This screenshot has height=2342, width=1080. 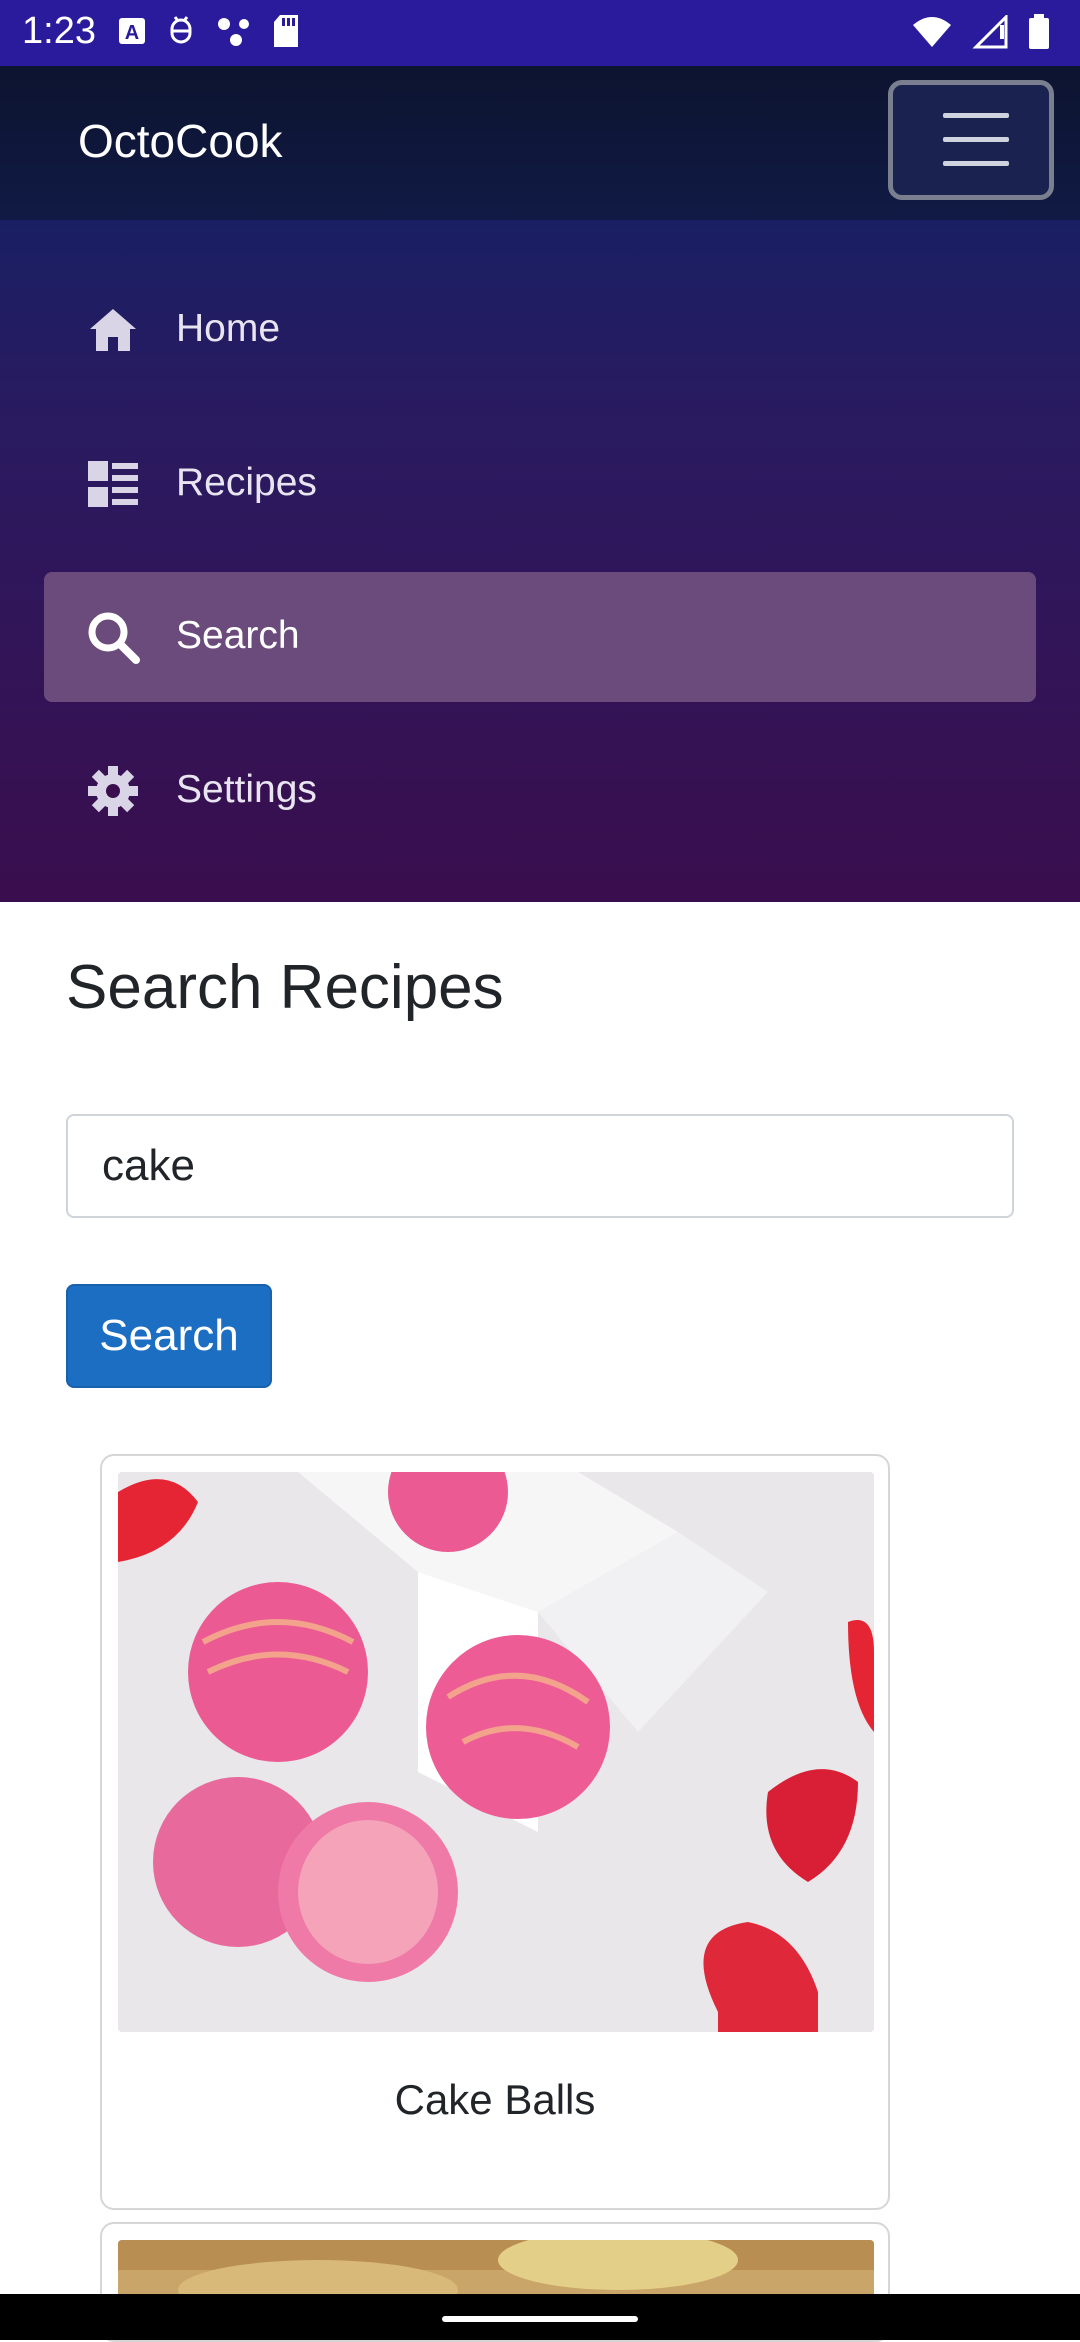 What do you see at coordinates (180, 141) in the screenshot?
I see `brand-title: OctoCook` at bounding box center [180, 141].